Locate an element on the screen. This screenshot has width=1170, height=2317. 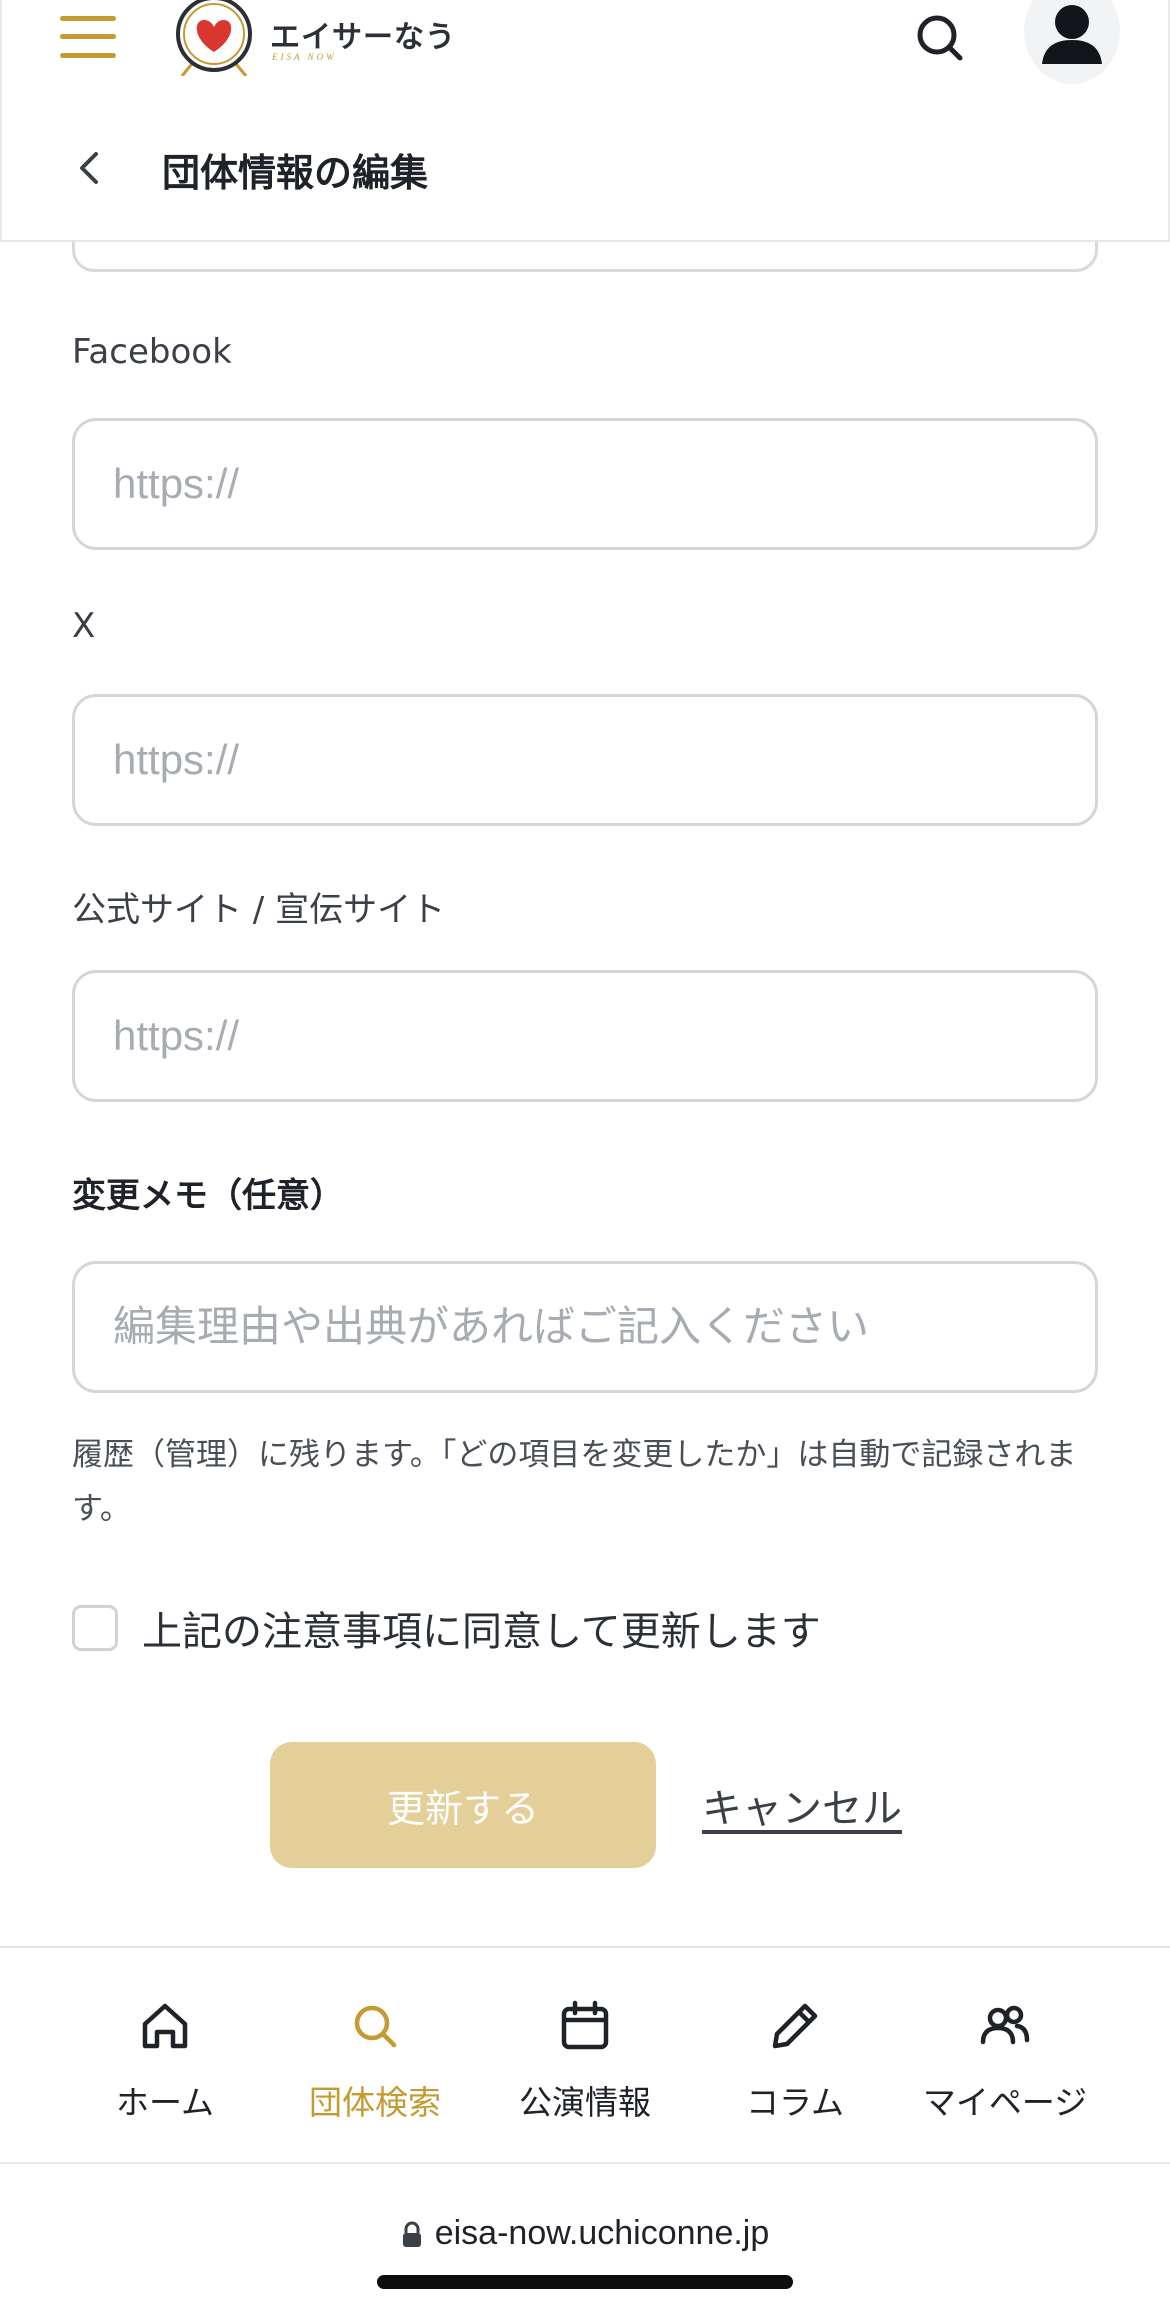
chevron-left-icon is located at coordinates (89, 168).